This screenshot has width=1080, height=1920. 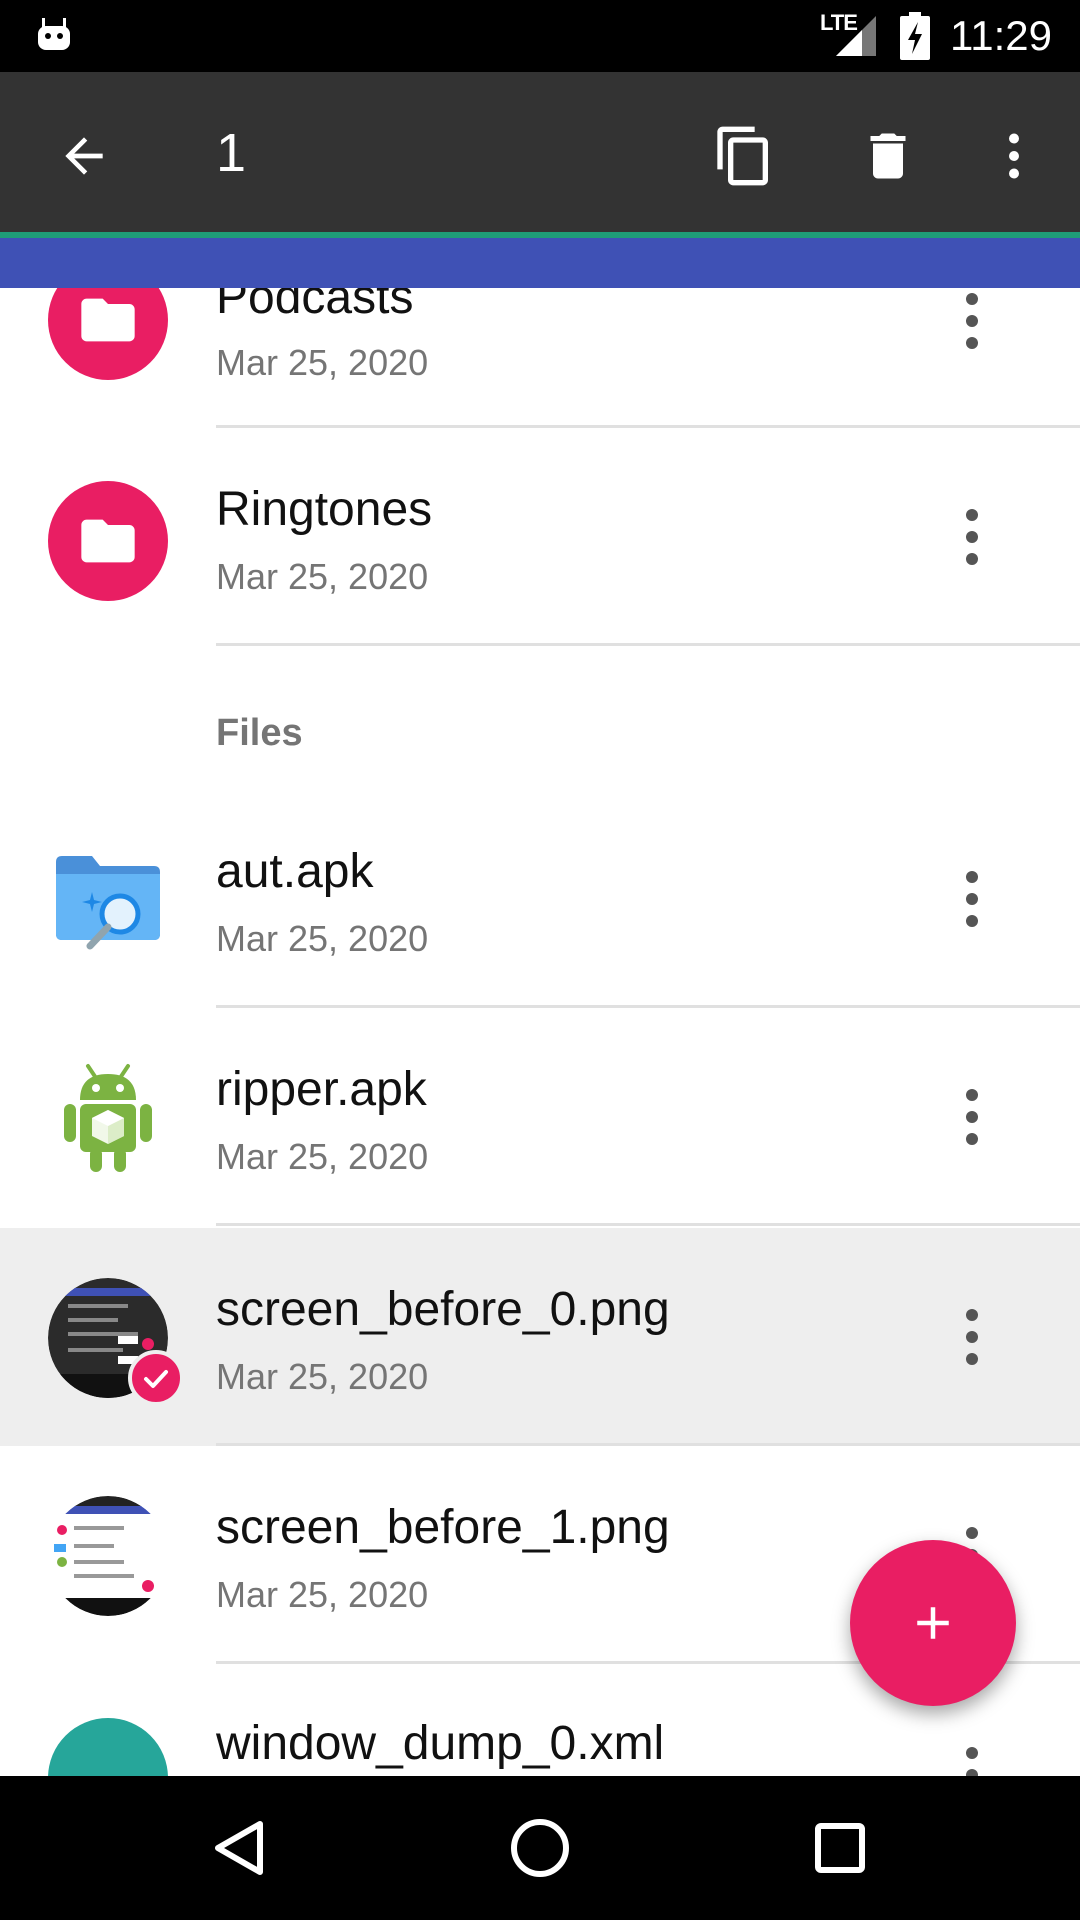 I want to click on battery-charging-icon, so click(x=915, y=36).